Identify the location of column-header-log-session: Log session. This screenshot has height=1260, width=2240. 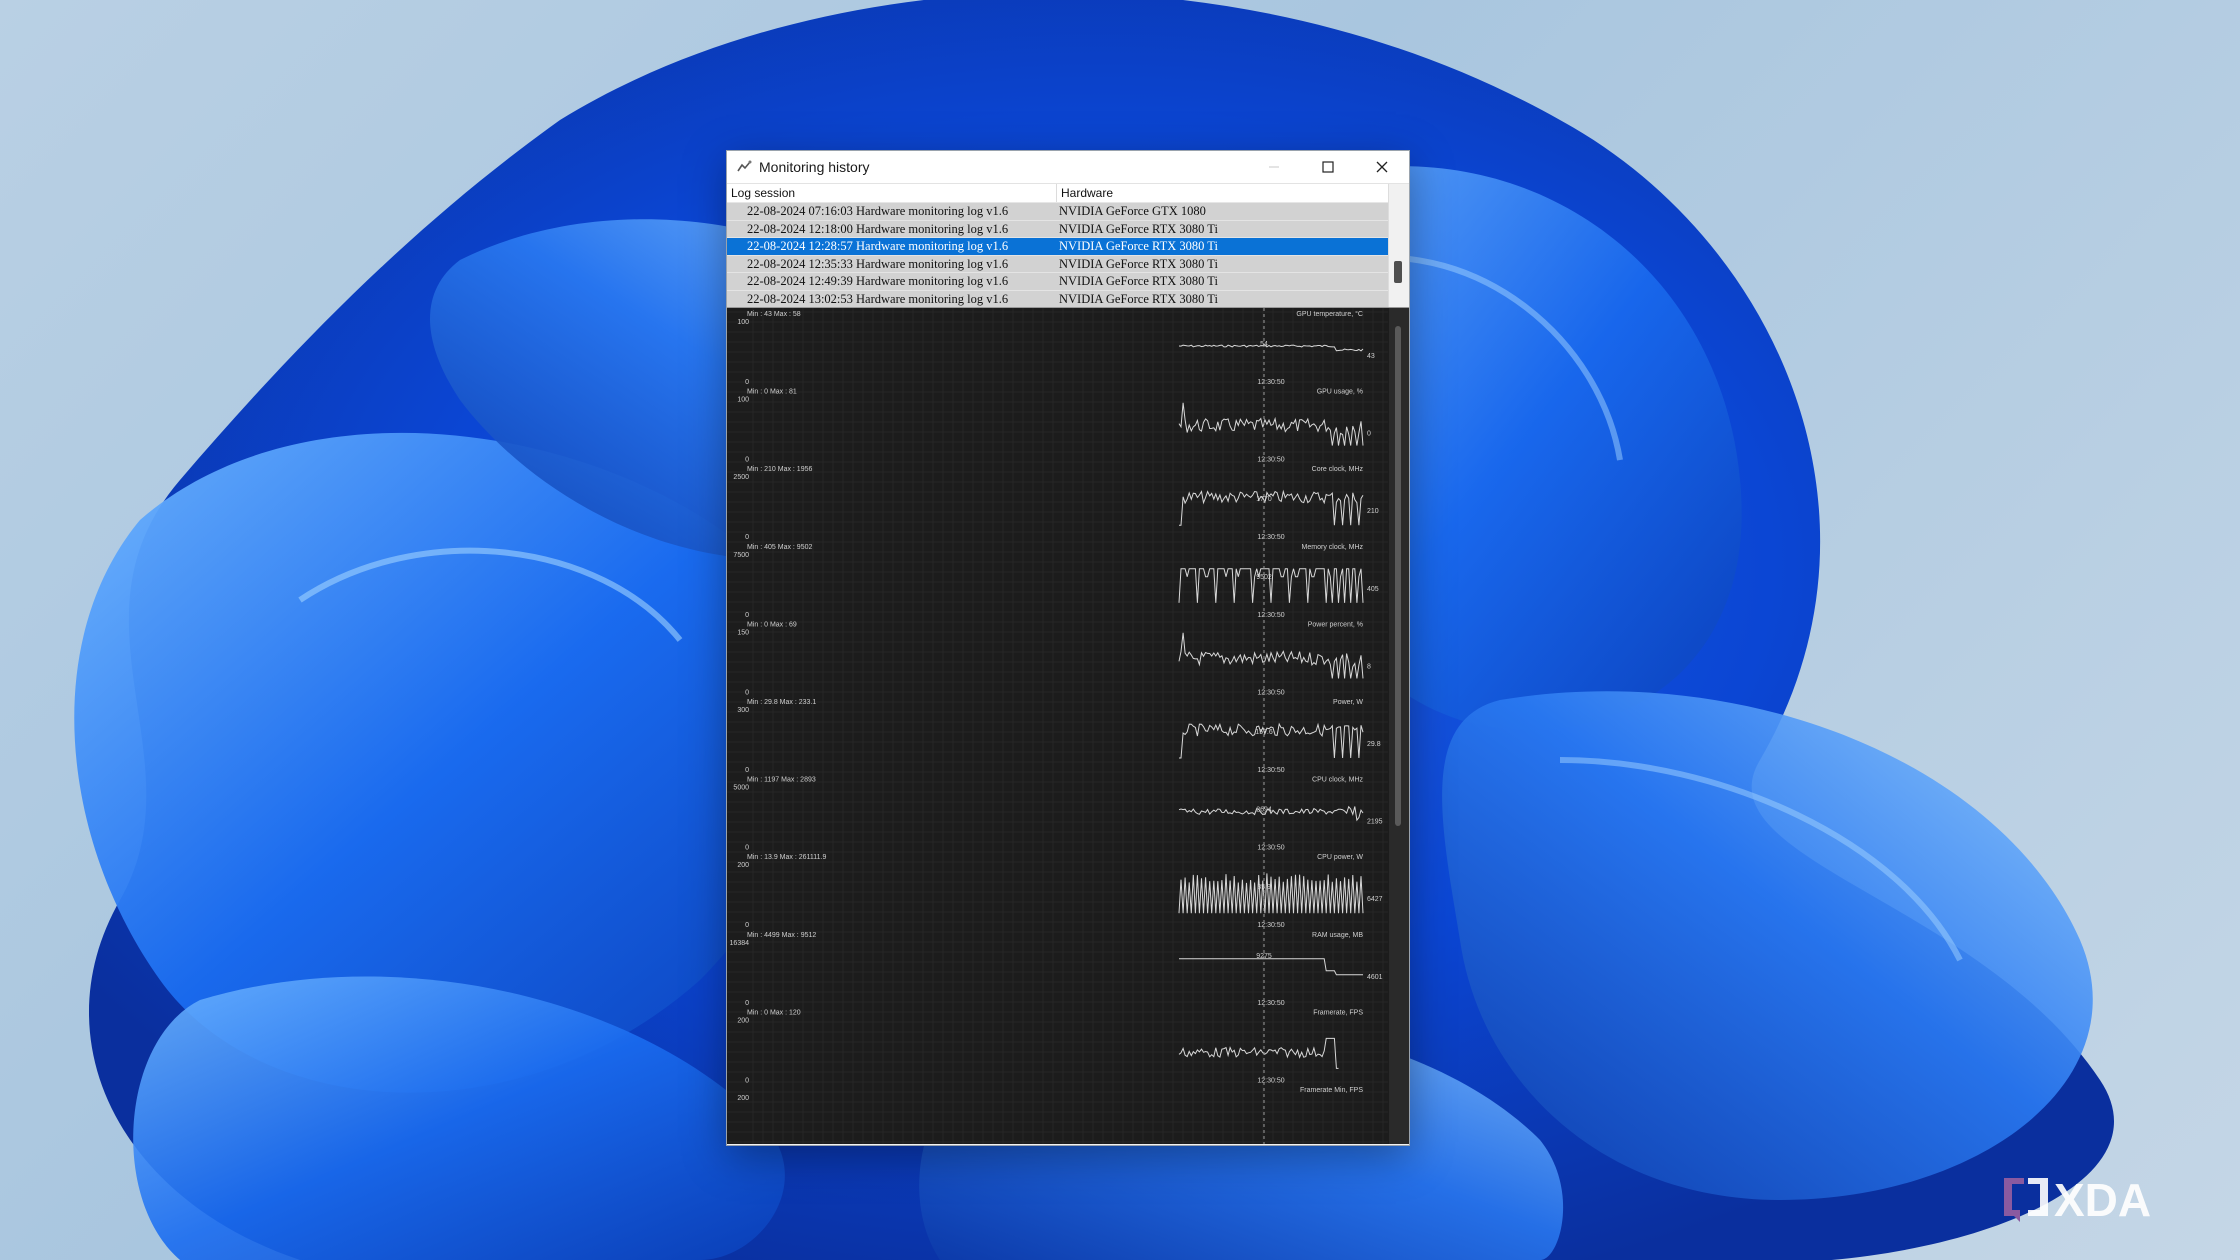
(892, 193).